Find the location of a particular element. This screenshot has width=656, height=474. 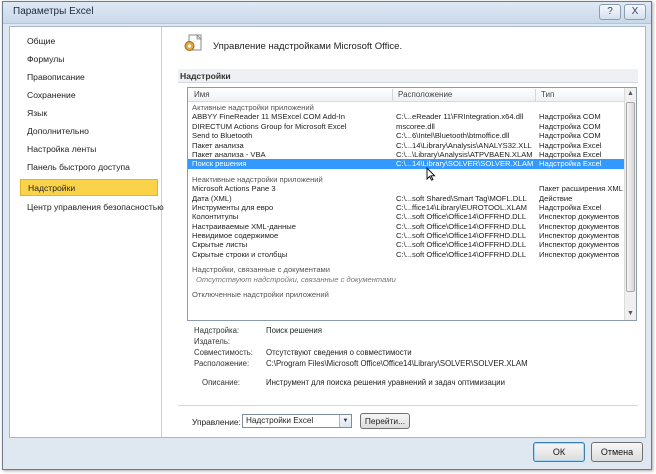

compatibility-value: Отсутствуют сведения о совместимости is located at coordinates (339, 352).